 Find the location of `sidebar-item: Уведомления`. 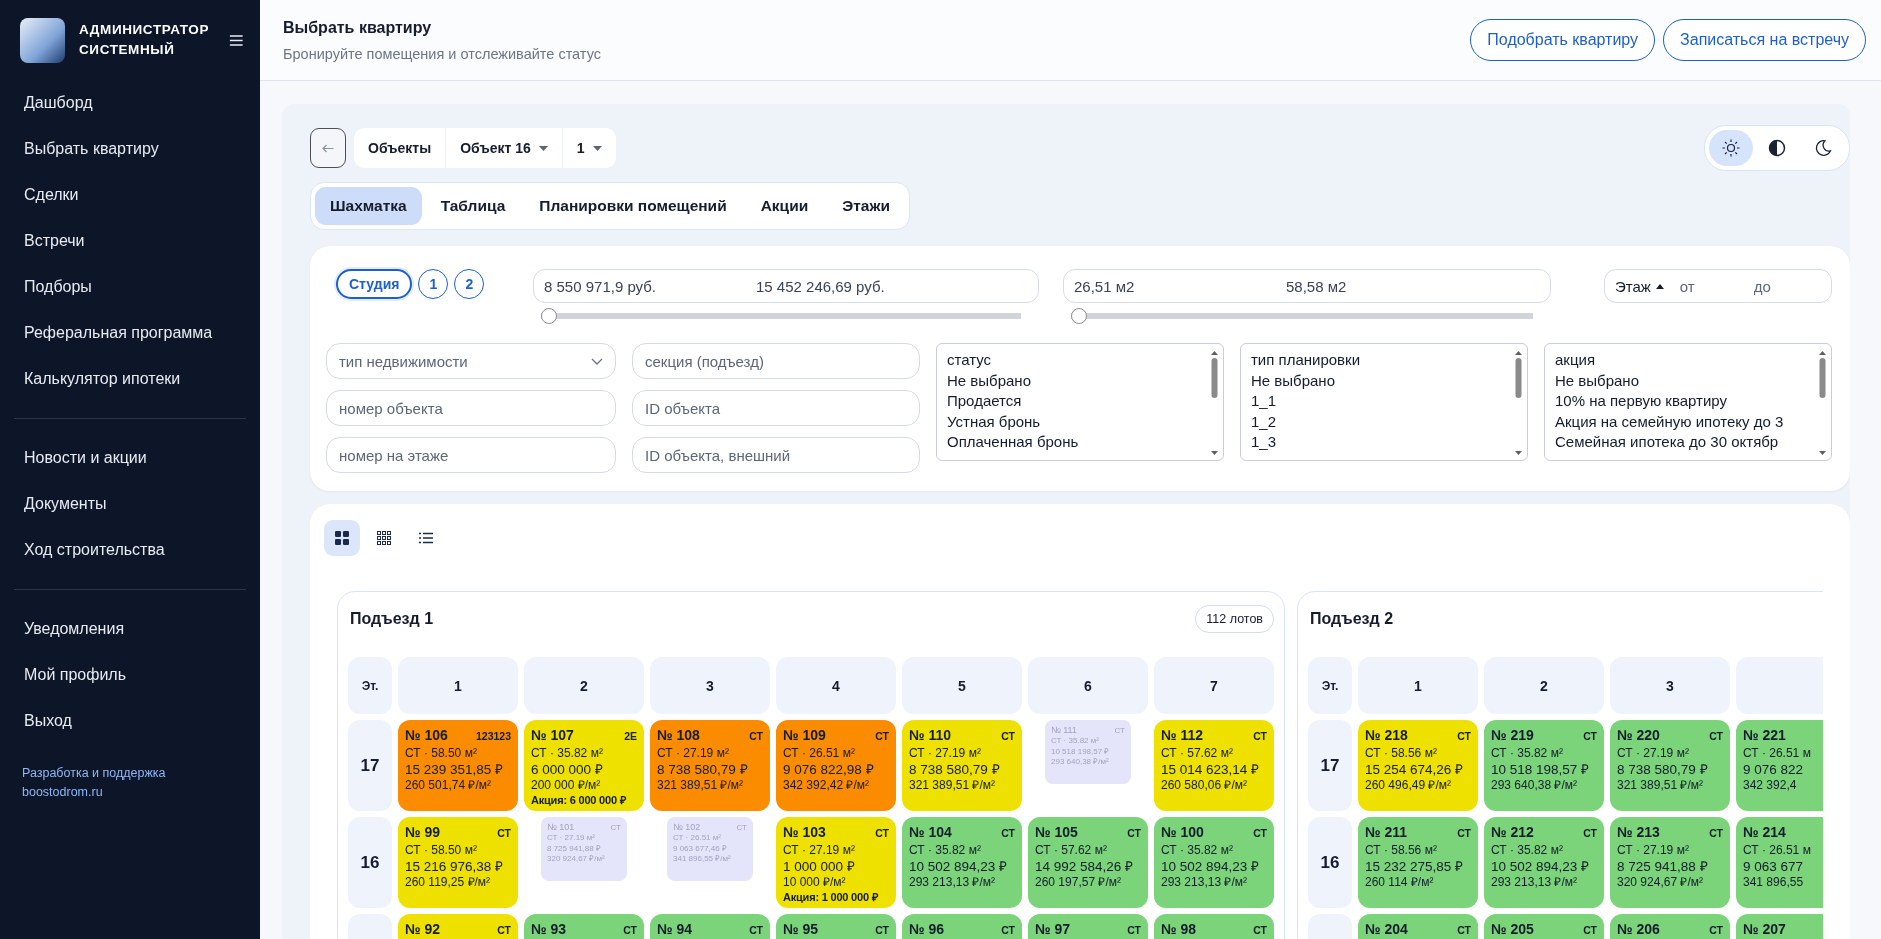

sidebar-item: Уведомления is located at coordinates (130, 629).